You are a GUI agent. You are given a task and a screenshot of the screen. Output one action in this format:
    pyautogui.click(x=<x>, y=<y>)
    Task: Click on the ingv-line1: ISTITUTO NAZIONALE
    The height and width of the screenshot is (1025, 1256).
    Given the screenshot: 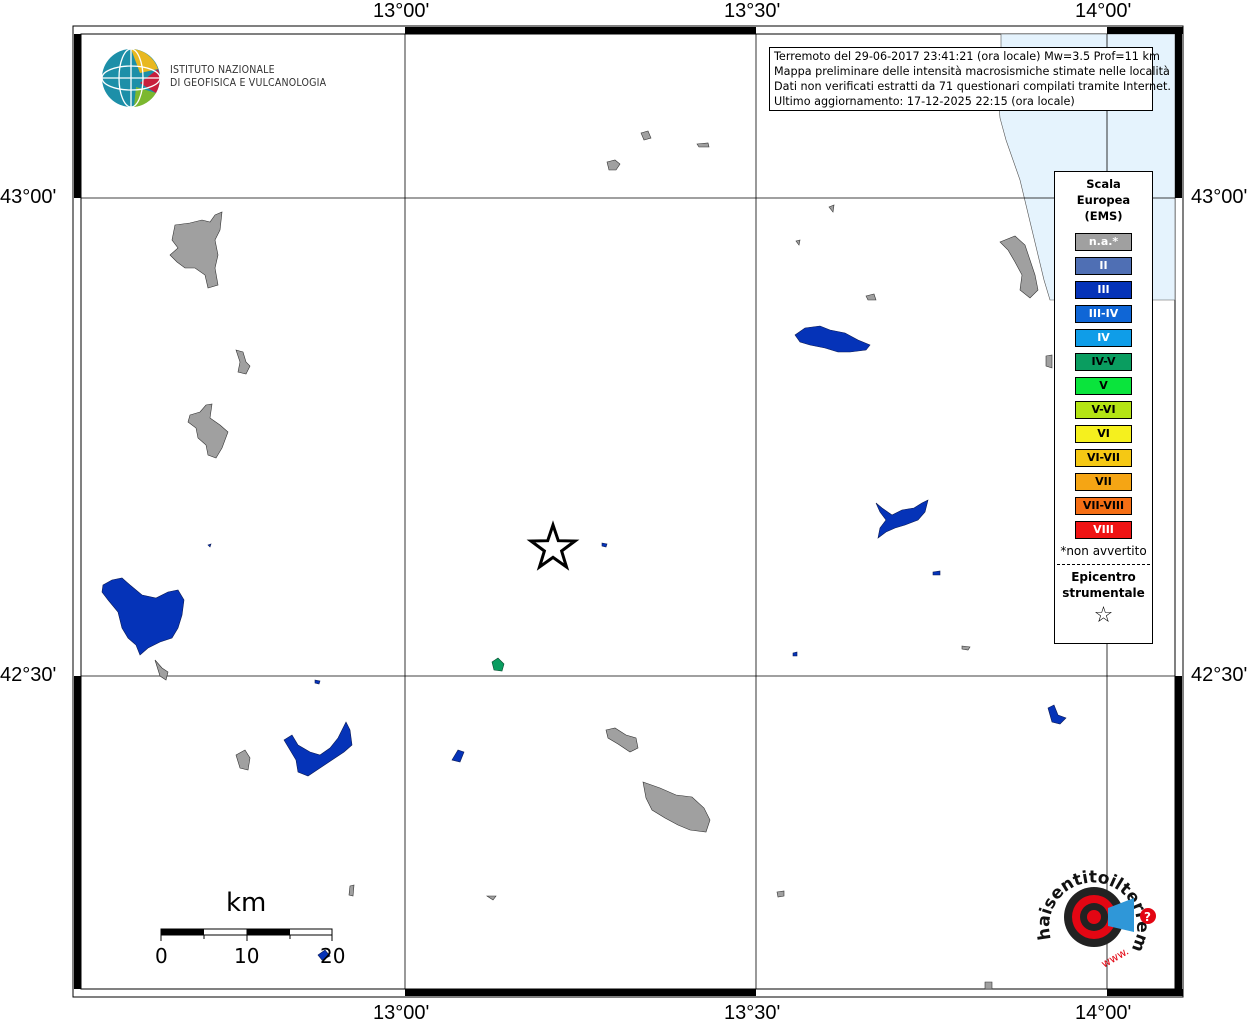 What is the action you would take?
    pyautogui.click(x=222, y=70)
    